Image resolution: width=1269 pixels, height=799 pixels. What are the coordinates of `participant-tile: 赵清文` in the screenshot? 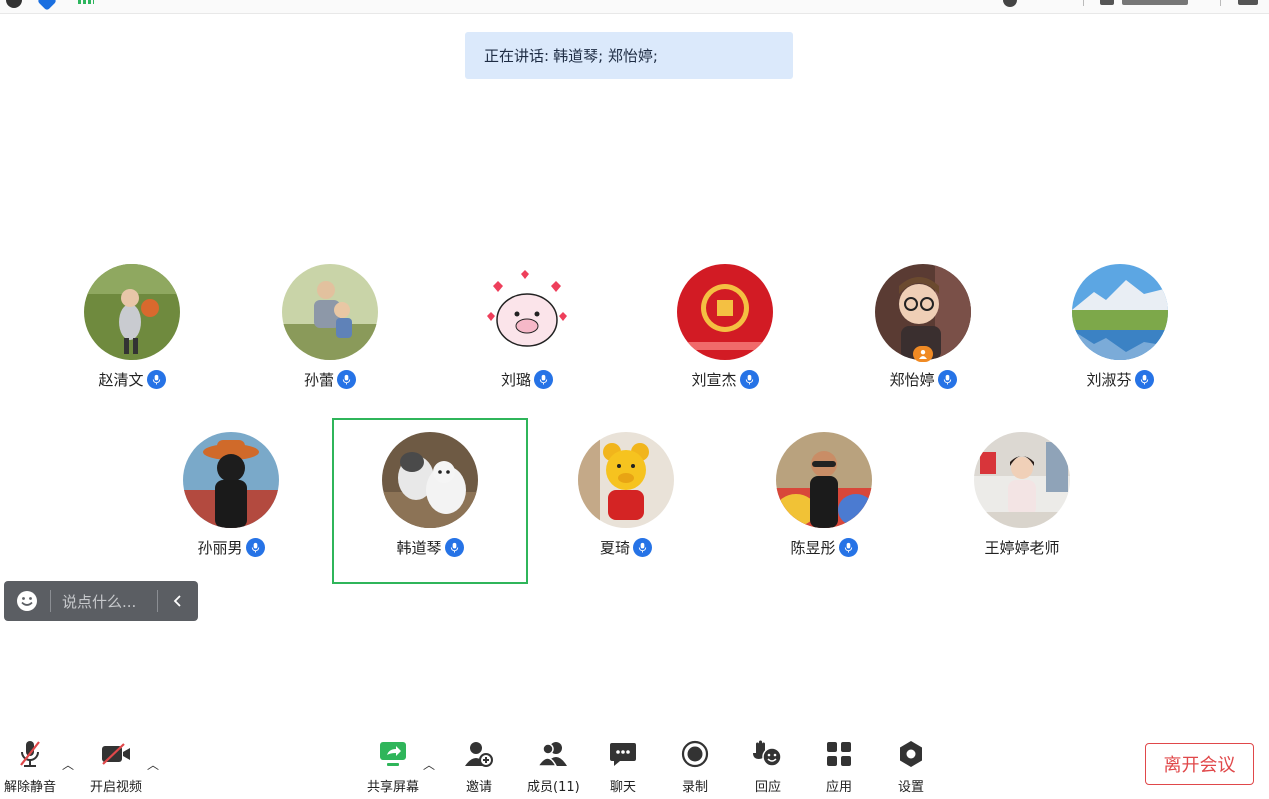 It's located at (132, 333).